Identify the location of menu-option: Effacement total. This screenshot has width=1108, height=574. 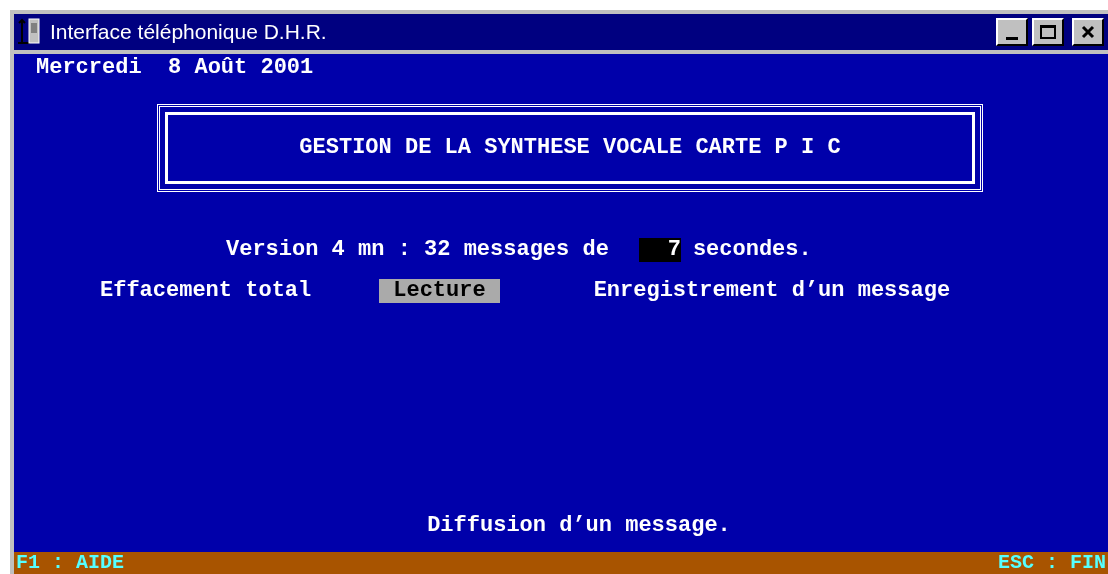
(206, 291).